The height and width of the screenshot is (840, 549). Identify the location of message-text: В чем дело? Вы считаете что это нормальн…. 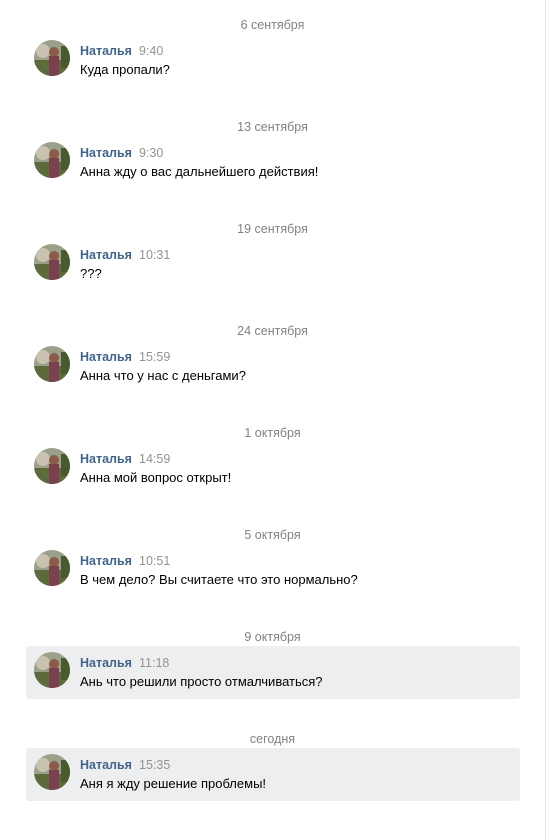
(219, 579).